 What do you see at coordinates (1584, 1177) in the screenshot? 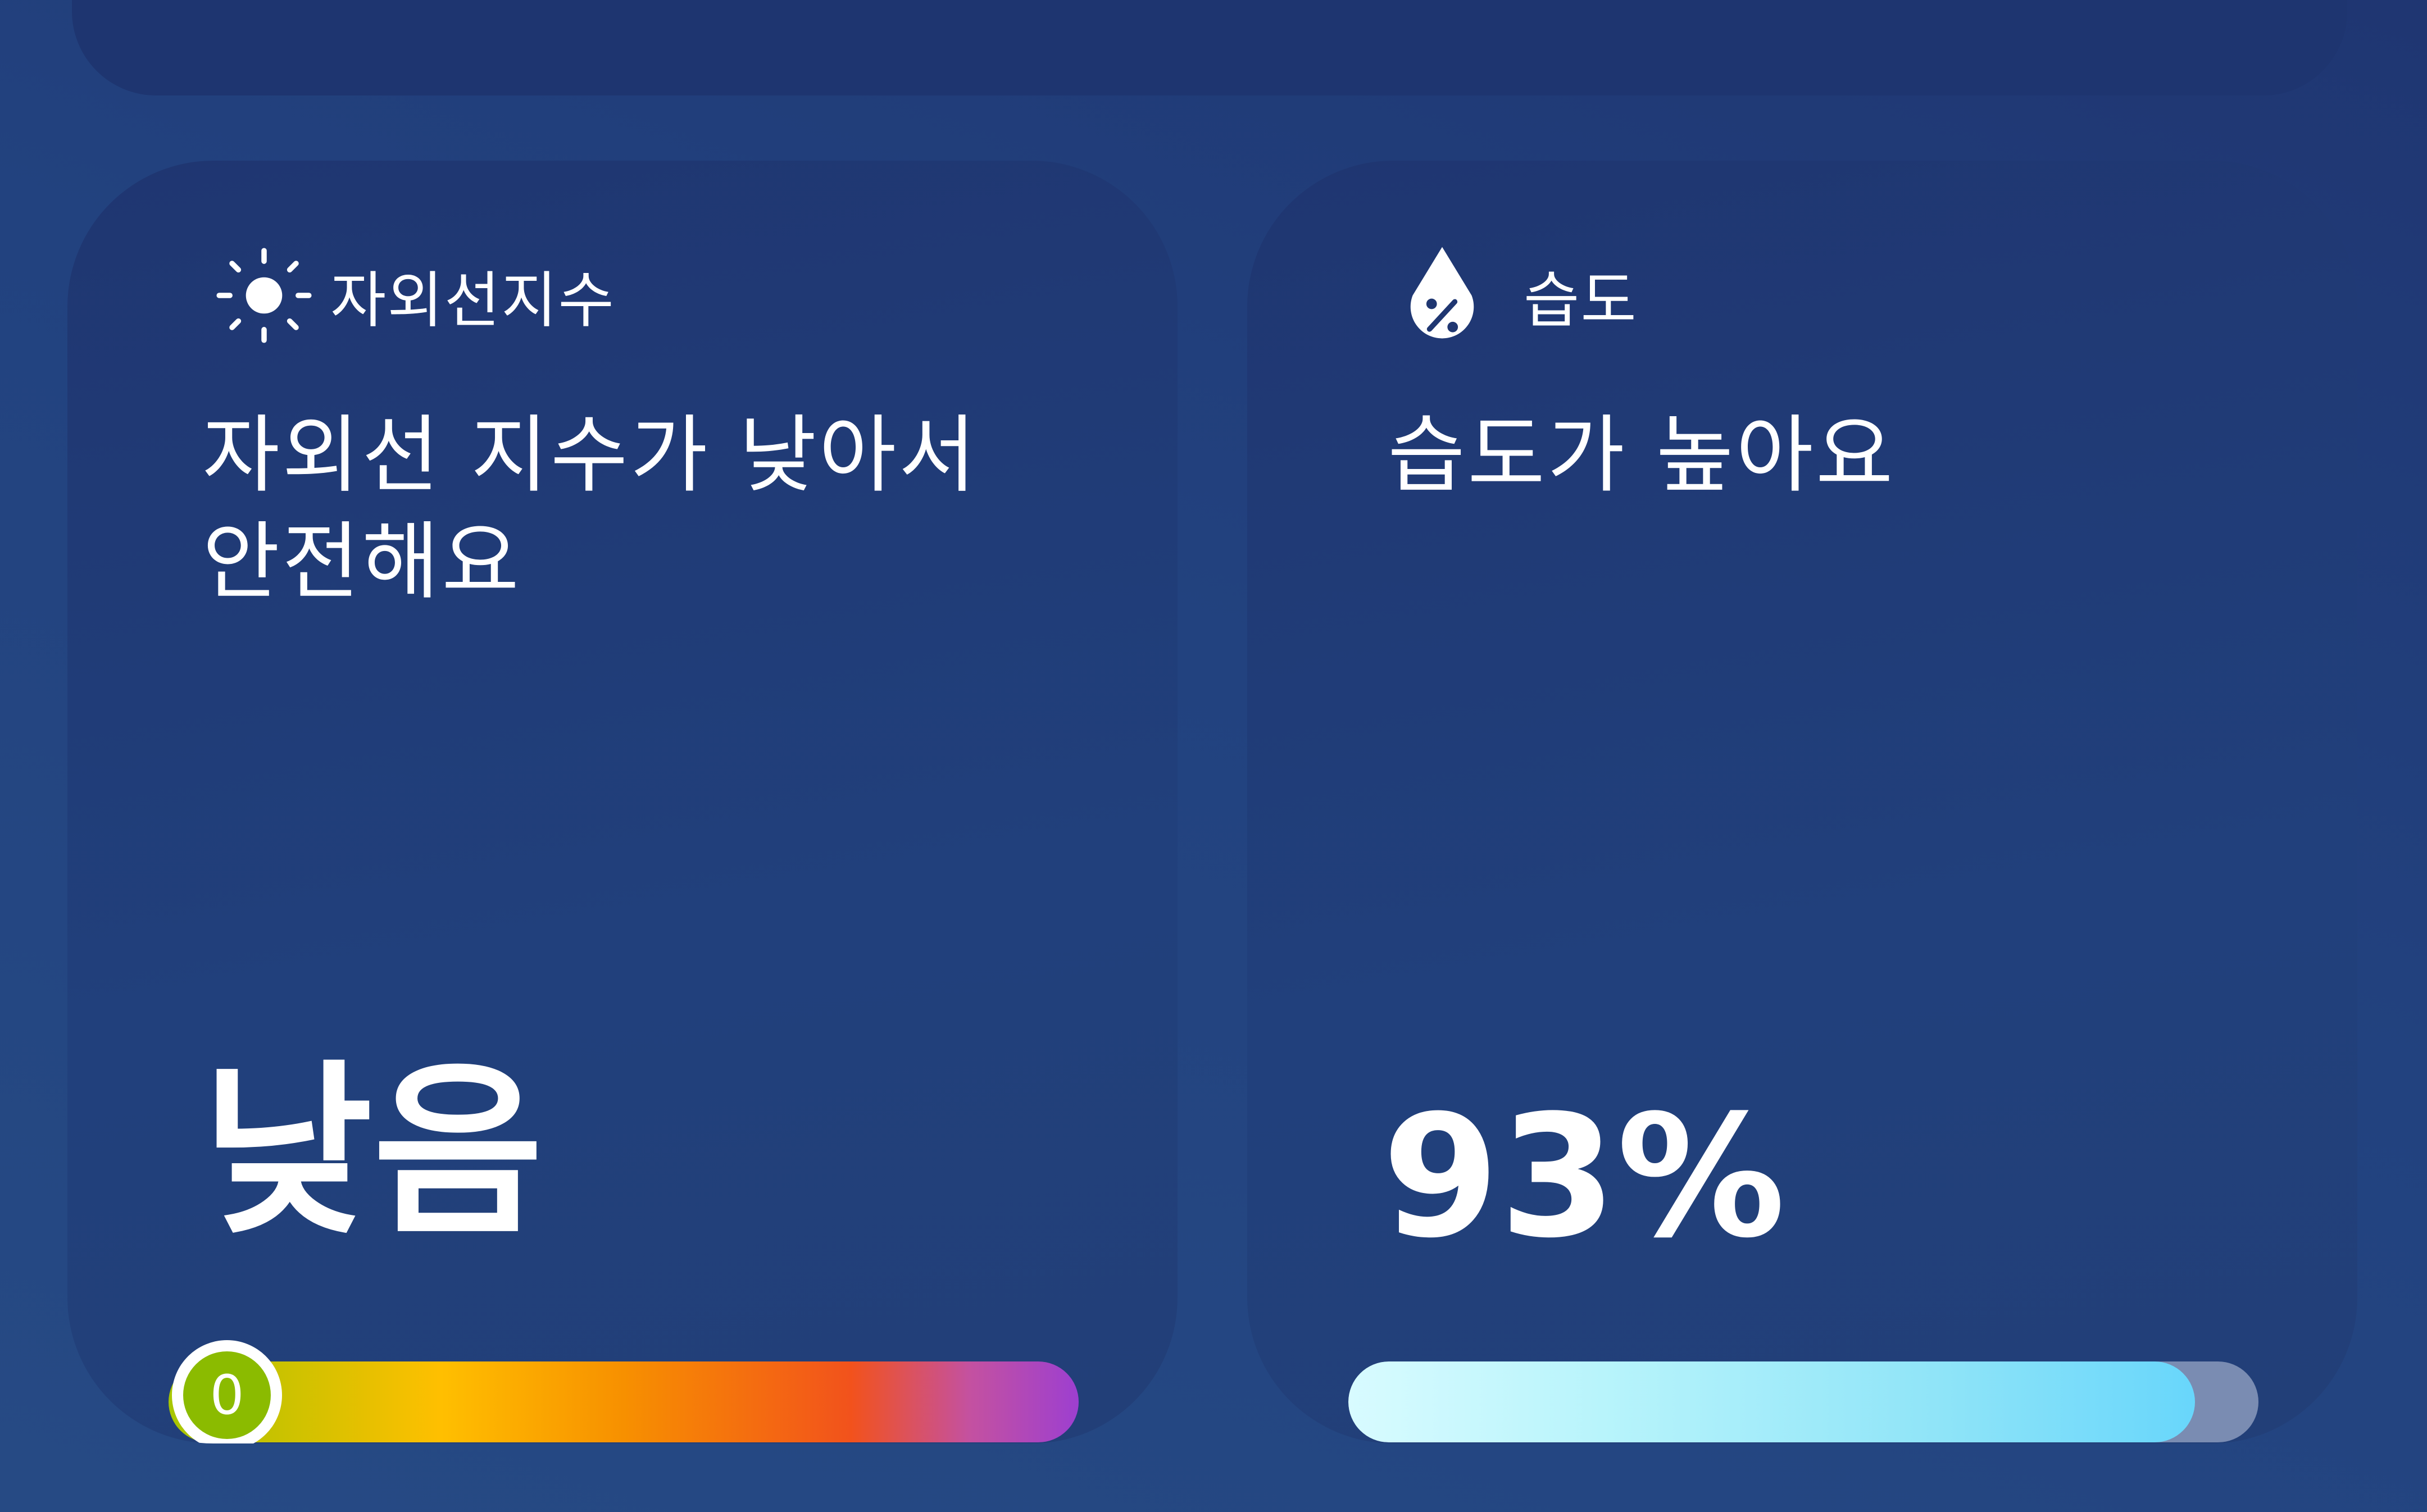
I see `humidity-value: 93%` at bounding box center [1584, 1177].